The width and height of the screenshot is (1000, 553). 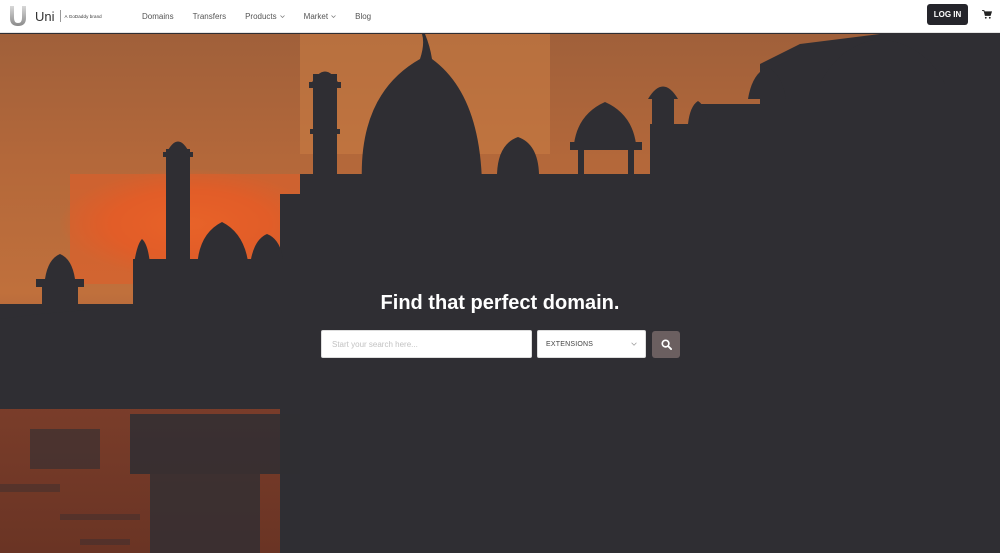 What do you see at coordinates (83, 16) in the screenshot?
I see `brand-tagline: A GoDaddy brand` at bounding box center [83, 16].